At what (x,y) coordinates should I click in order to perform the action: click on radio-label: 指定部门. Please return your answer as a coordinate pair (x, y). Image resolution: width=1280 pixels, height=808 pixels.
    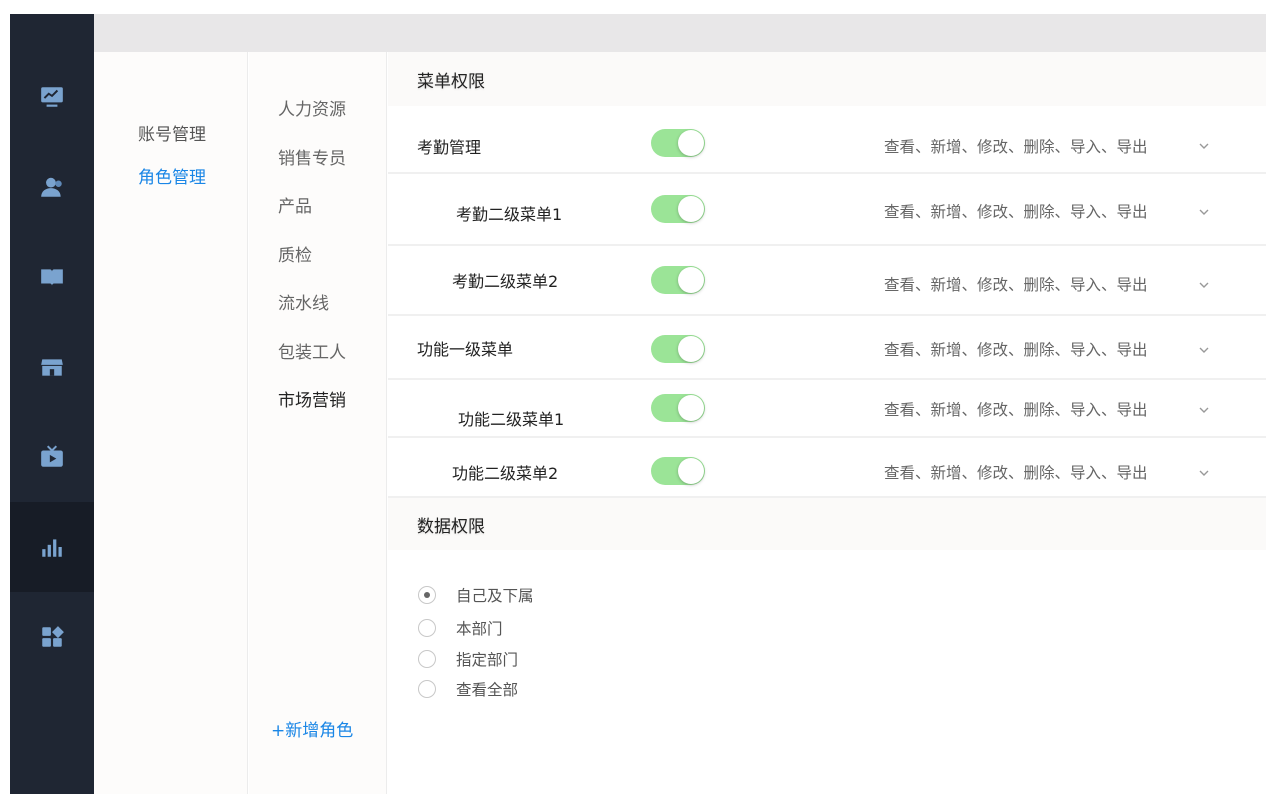
    Looking at the image, I should click on (487, 660).